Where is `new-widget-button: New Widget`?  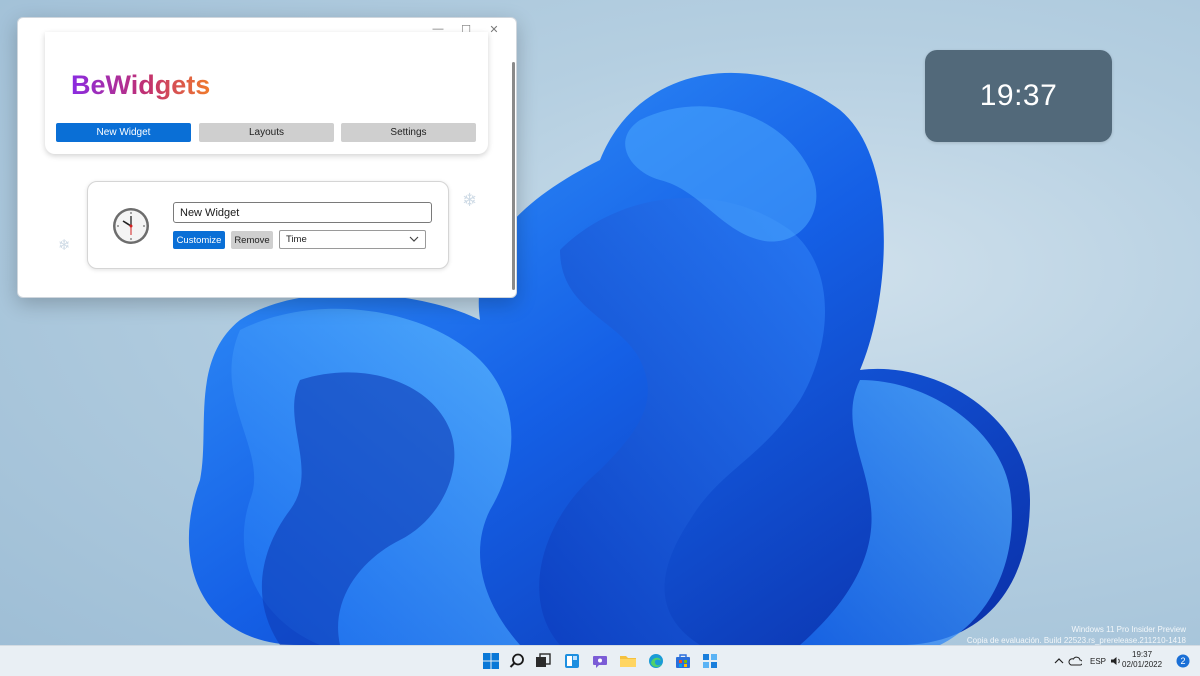
new-widget-button: New Widget is located at coordinates (123, 132).